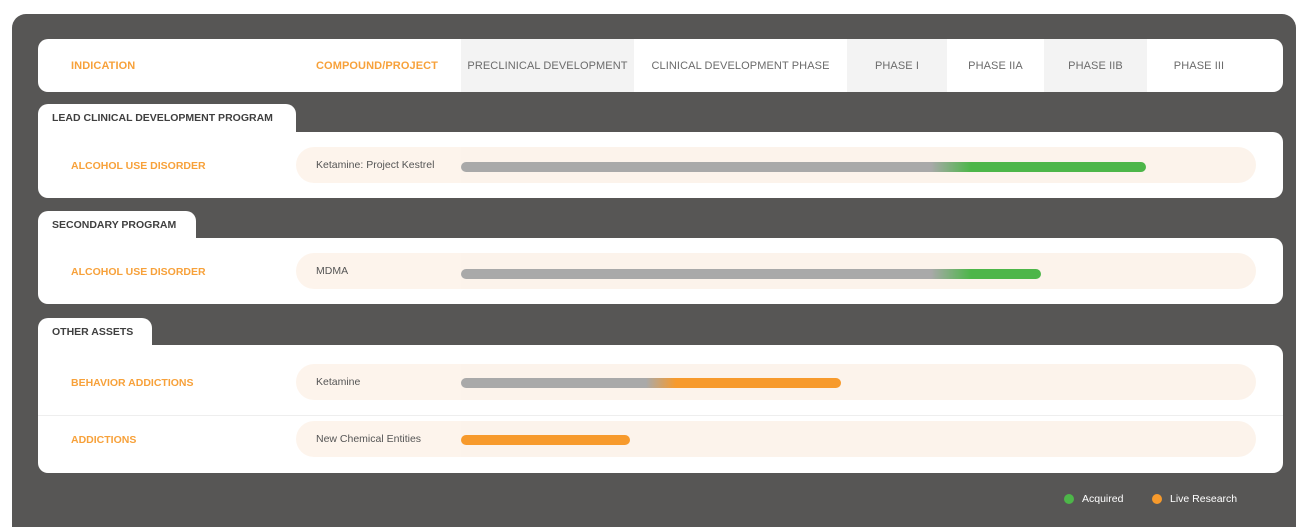 The width and height of the screenshot is (1296, 527). Describe the element at coordinates (1199, 65) in the screenshot. I see `header-phase-3: PHASE III` at that location.